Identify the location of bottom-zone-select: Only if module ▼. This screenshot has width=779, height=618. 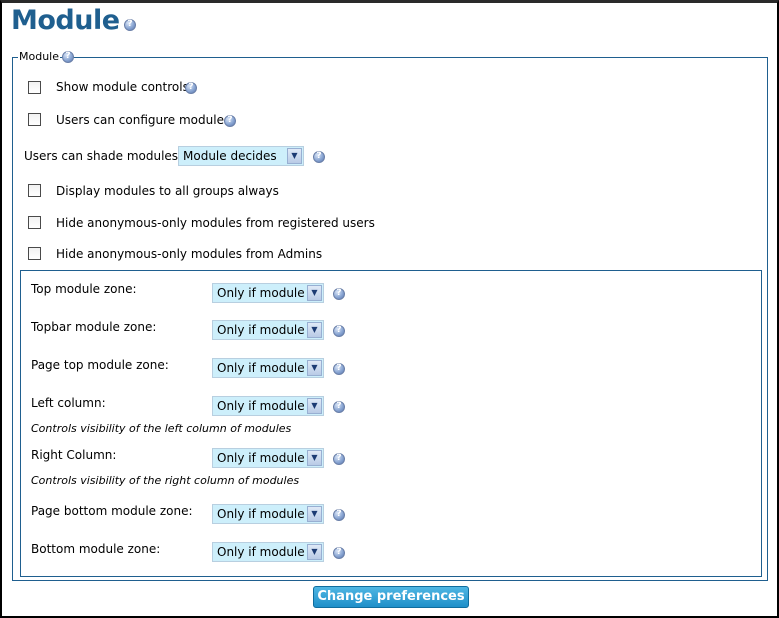
(268, 552).